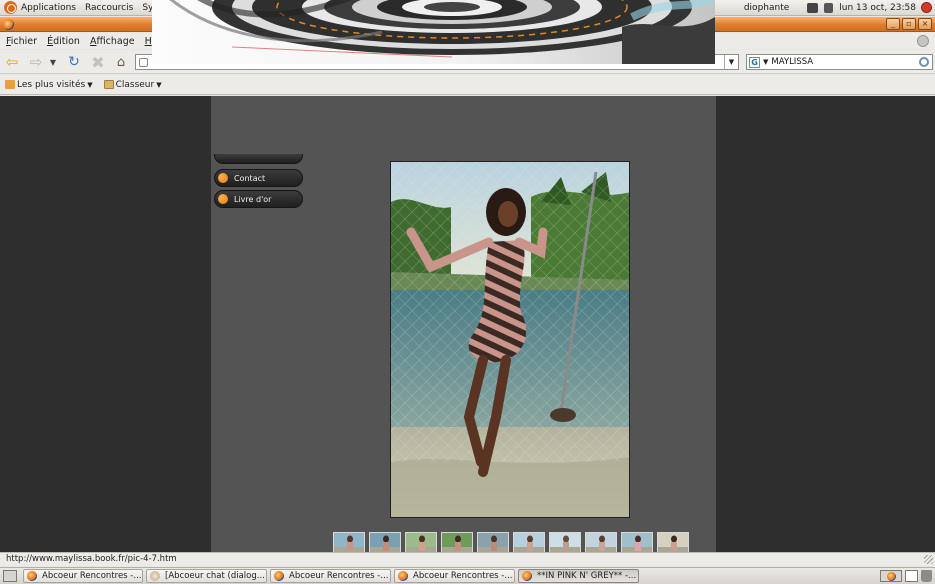 The width and height of the screenshot is (935, 584). I want to click on bookmark-most-visited: Les plus visités ▼, so click(49, 85).